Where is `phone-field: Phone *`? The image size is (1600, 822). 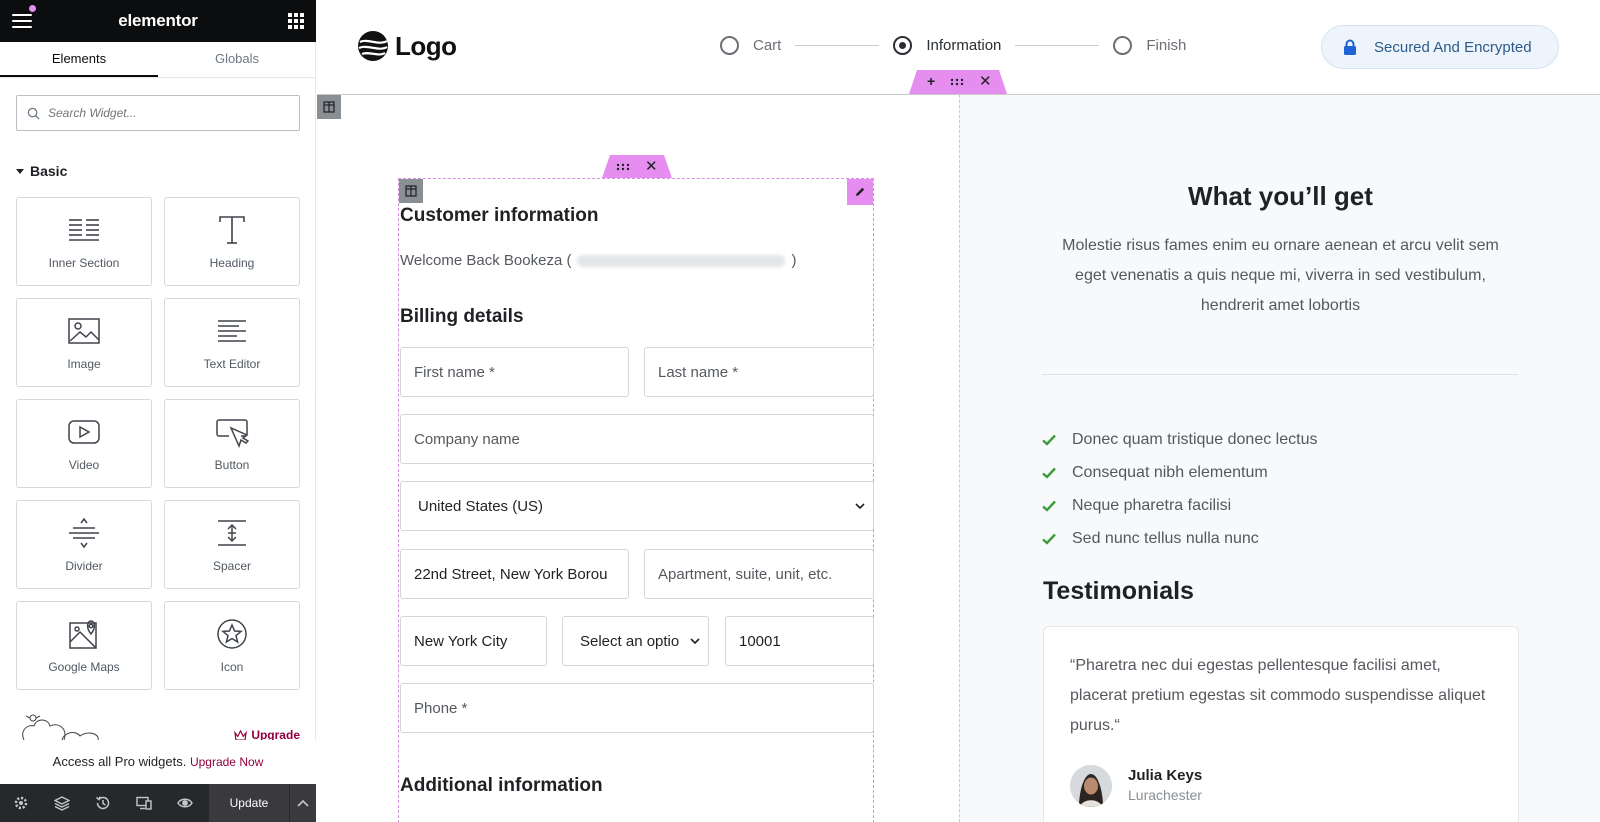
phone-field: Phone * is located at coordinates (637, 708).